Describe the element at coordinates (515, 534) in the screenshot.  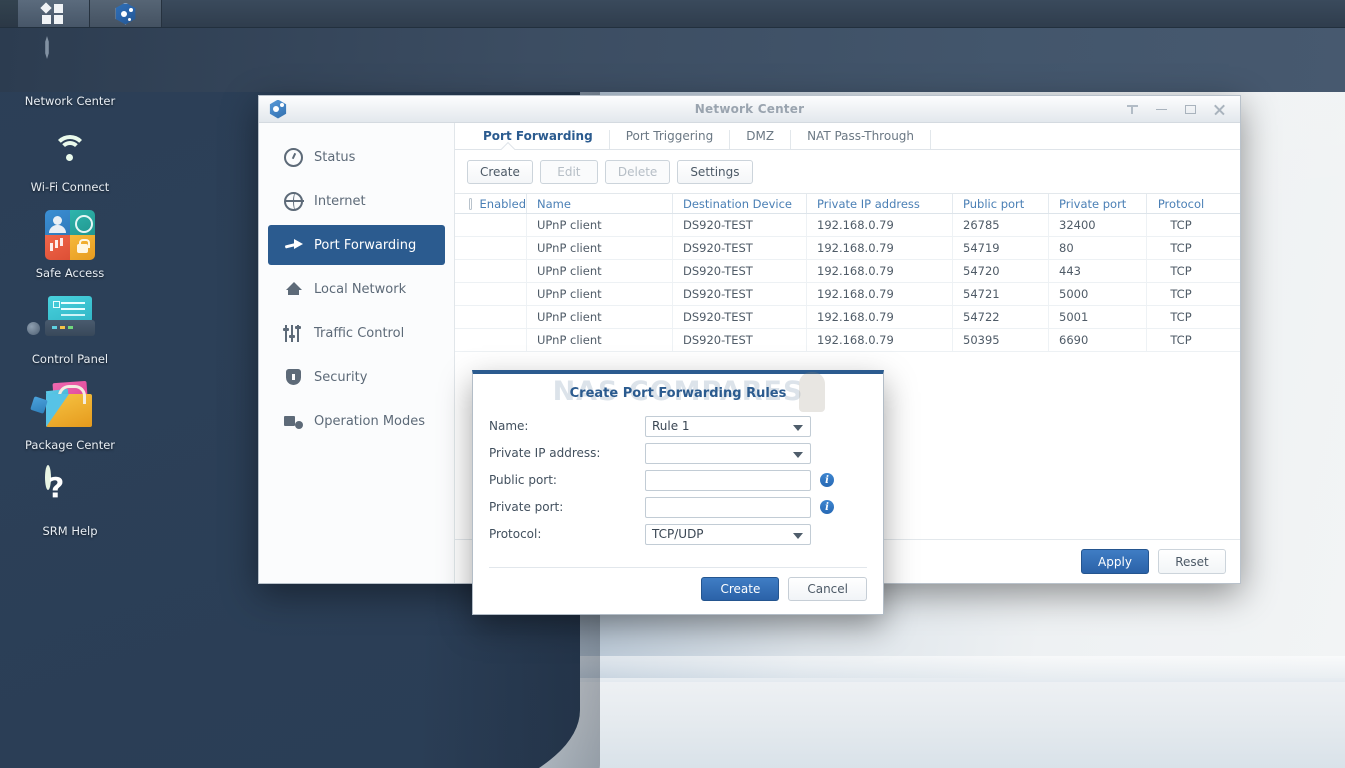
I see `protocol-label: Protocol:` at that location.